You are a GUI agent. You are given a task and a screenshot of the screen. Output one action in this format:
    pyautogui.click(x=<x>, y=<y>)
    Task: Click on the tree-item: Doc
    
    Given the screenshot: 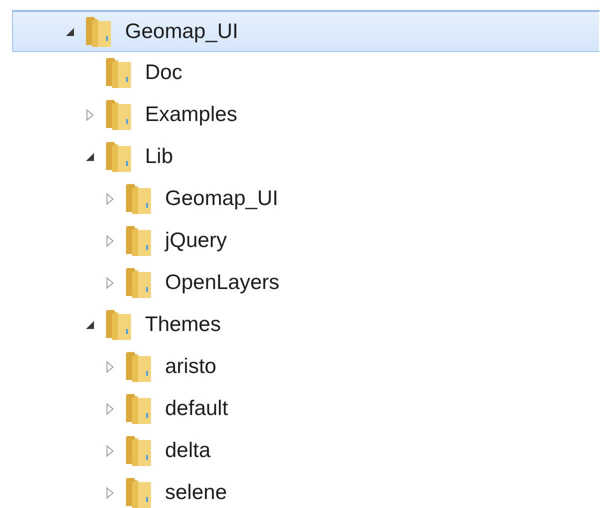 What is the action you would take?
    pyautogui.click(x=306, y=73)
    